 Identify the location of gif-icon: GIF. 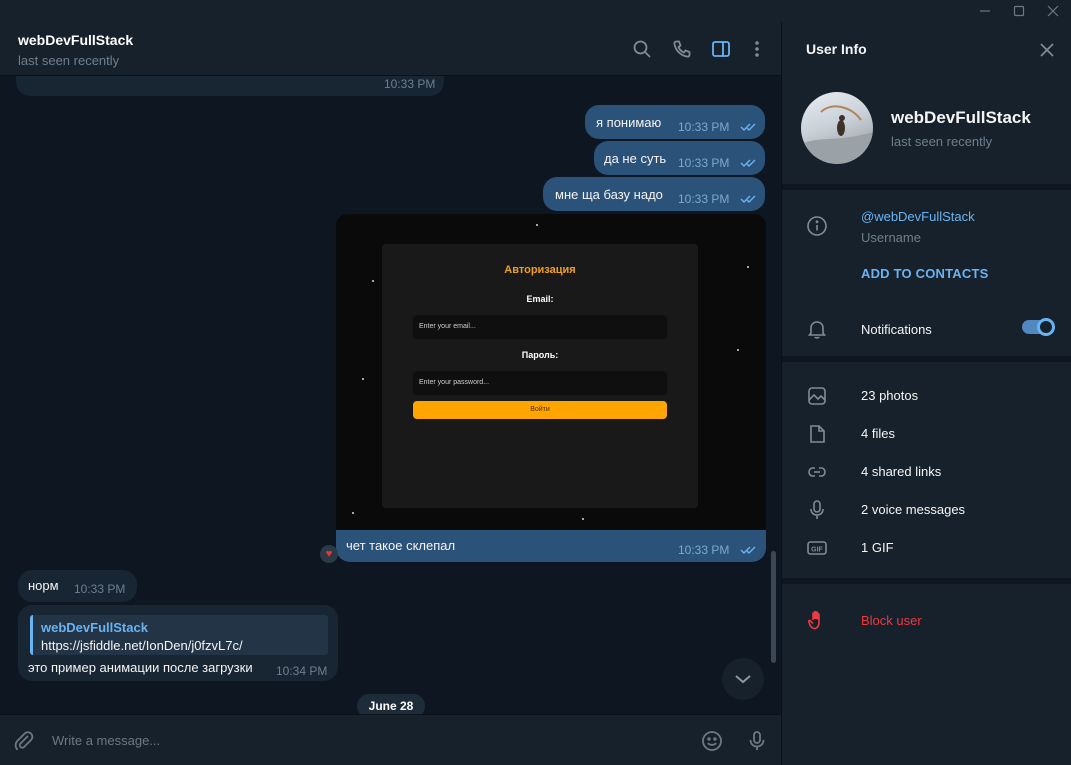
(817, 548).